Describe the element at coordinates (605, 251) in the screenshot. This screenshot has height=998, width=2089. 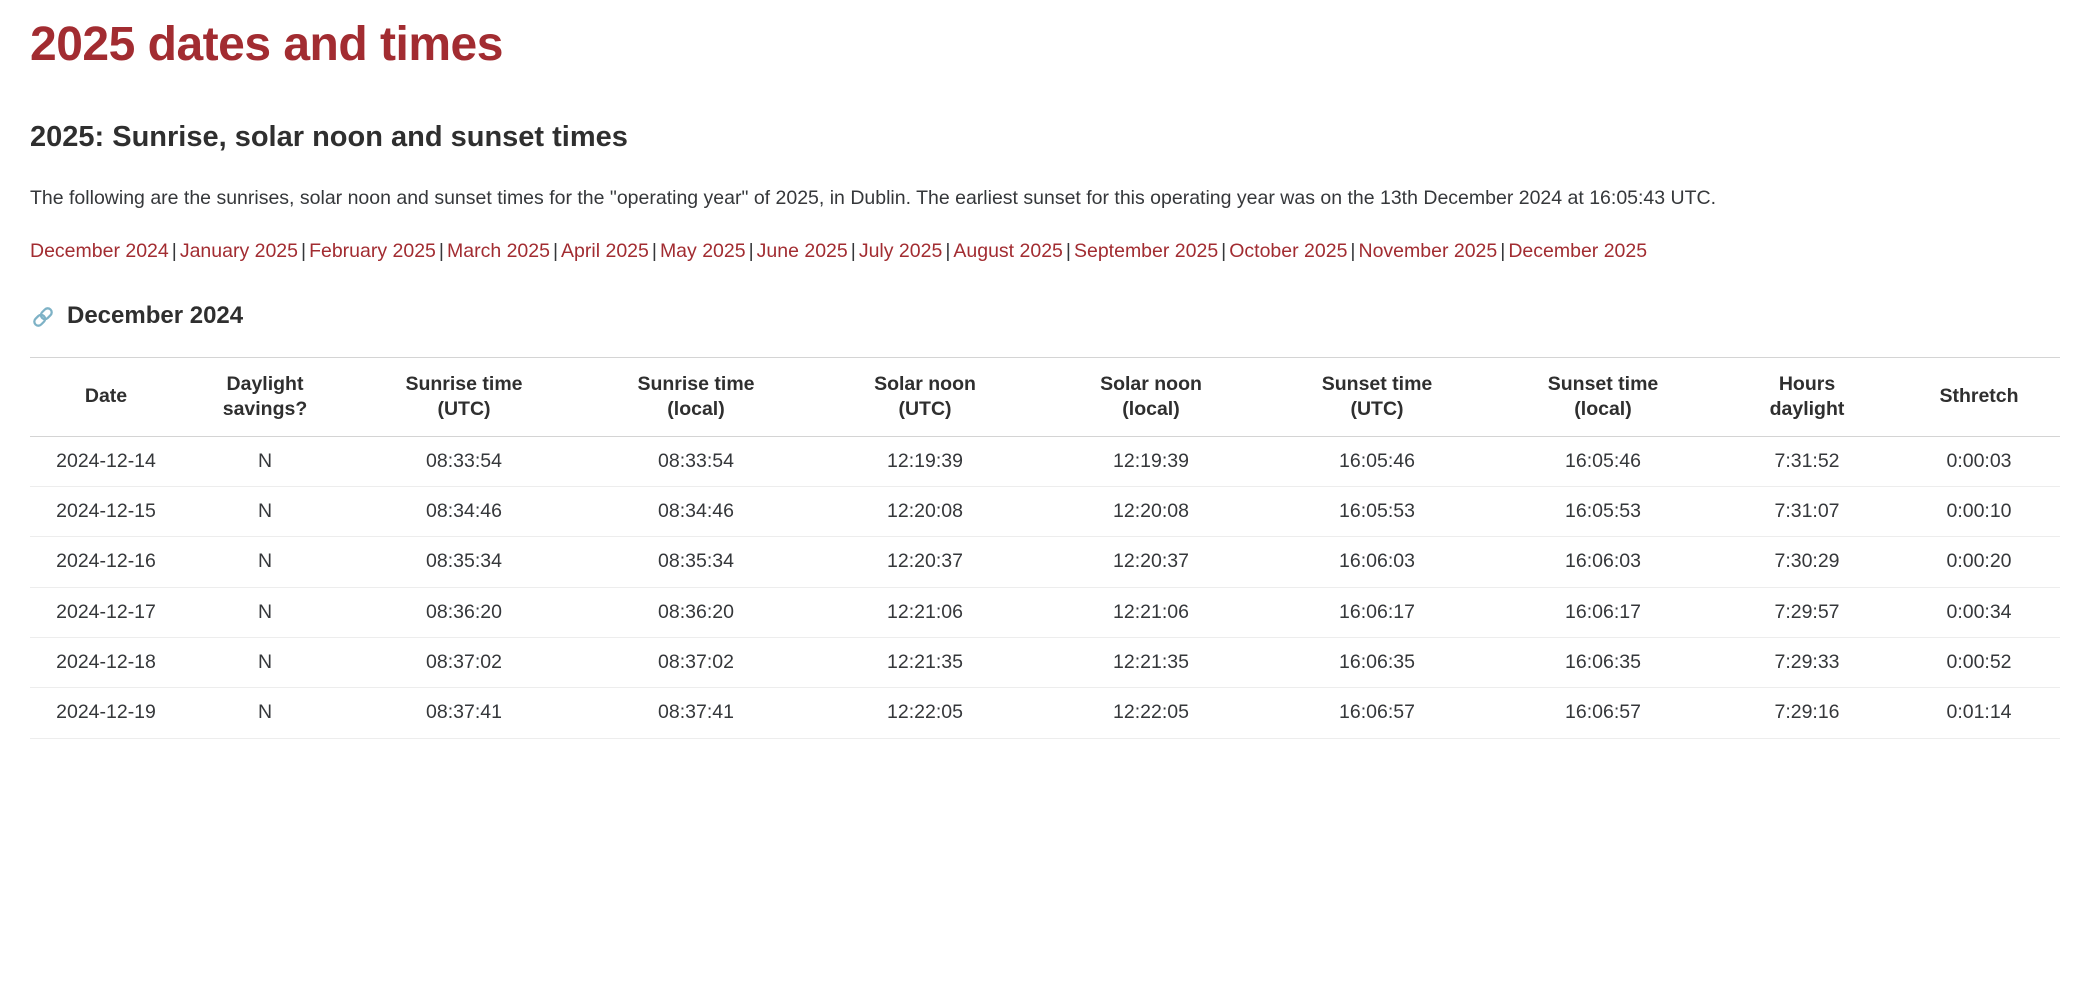
I see `month-link-april-2025: April 2025` at that location.